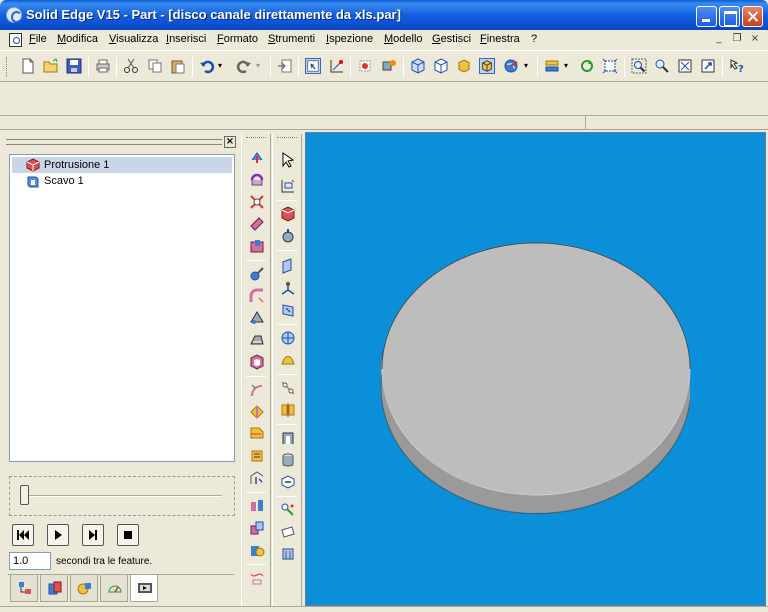 The height and width of the screenshot is (612, 768). Describe the element at coordinates (257, 550) in the screenshot. I see `part-copy-tool-icon` at that location.